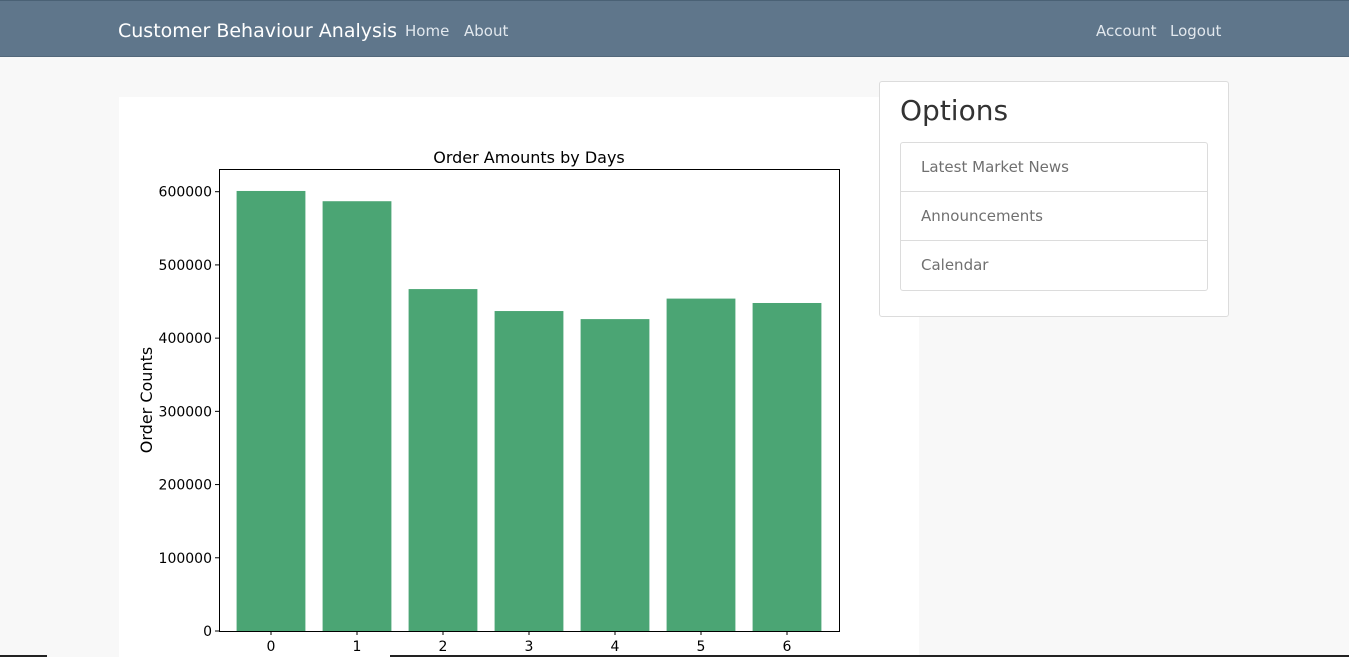  Describe the element at coordinates (185, 266) in the screenshot. I see `chart-y-tick-label: 500000` at that location.